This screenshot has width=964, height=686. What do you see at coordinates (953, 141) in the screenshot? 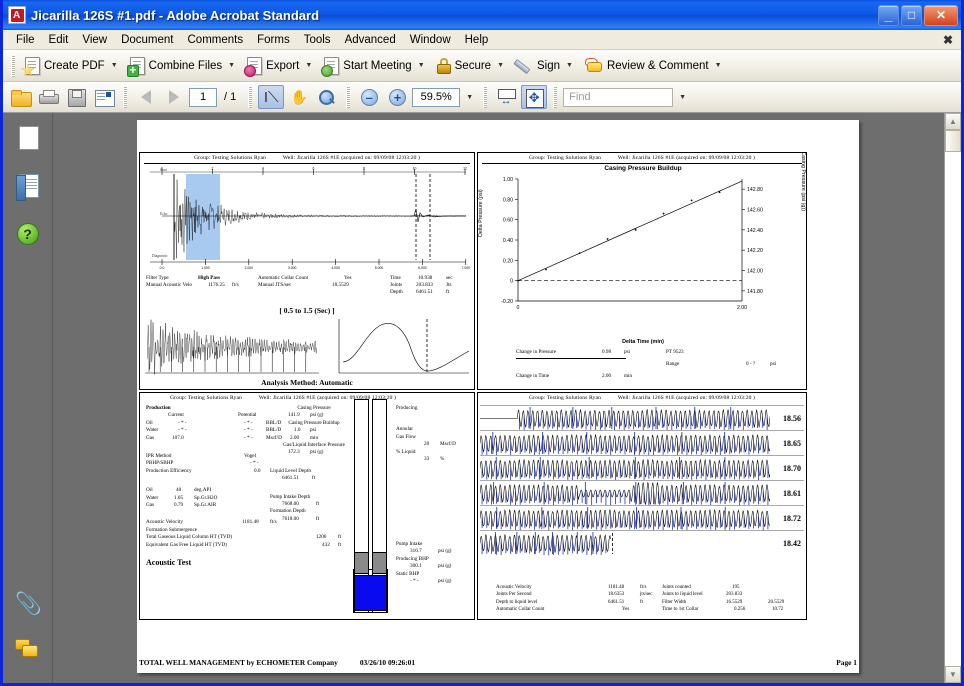
I see `scroll-thumb` at bounding box center [953, 141].